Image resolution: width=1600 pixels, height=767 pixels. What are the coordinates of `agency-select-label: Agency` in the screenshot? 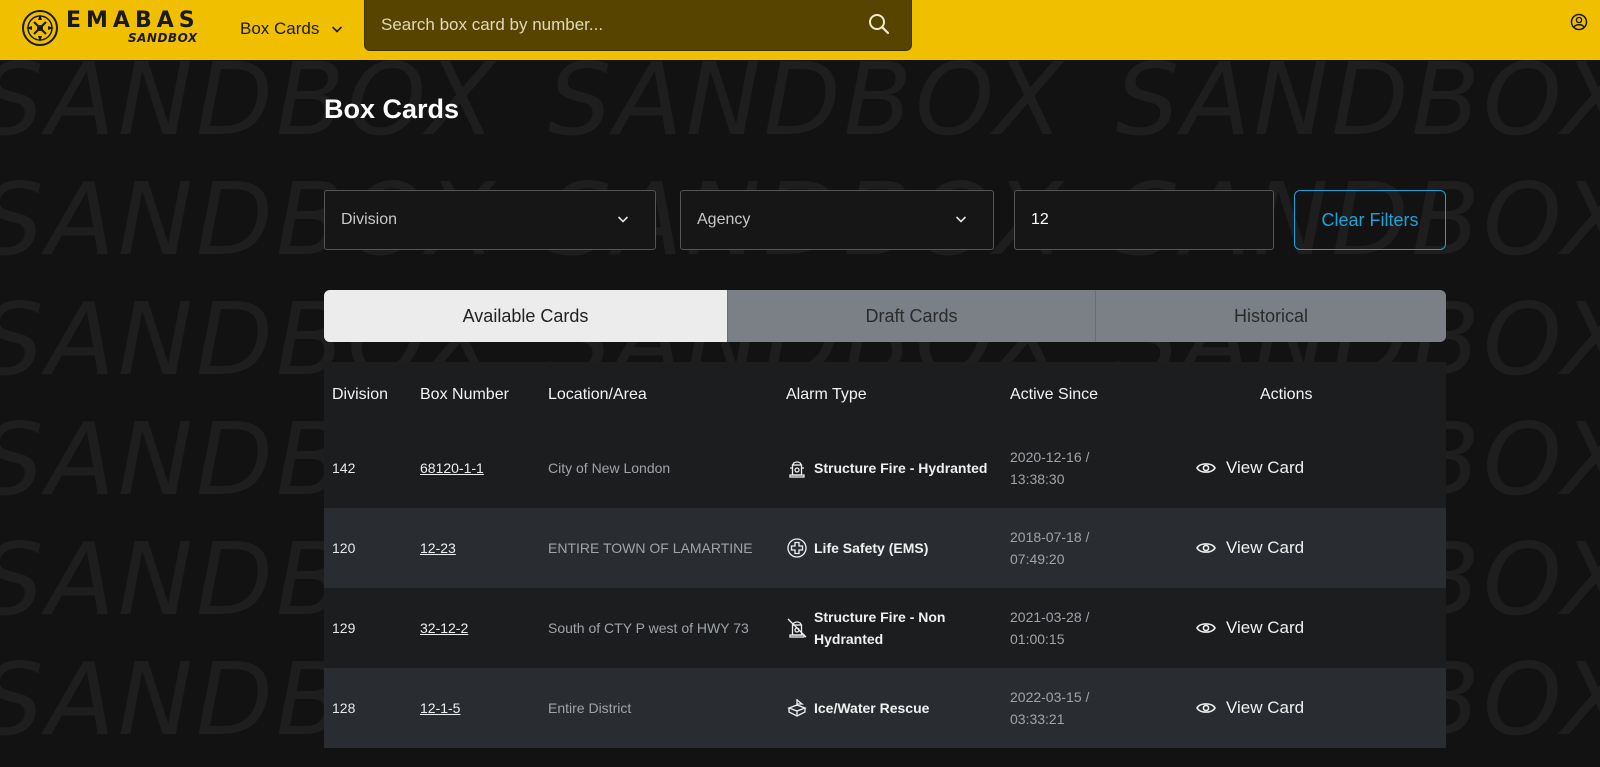 It's located at (724, 219).